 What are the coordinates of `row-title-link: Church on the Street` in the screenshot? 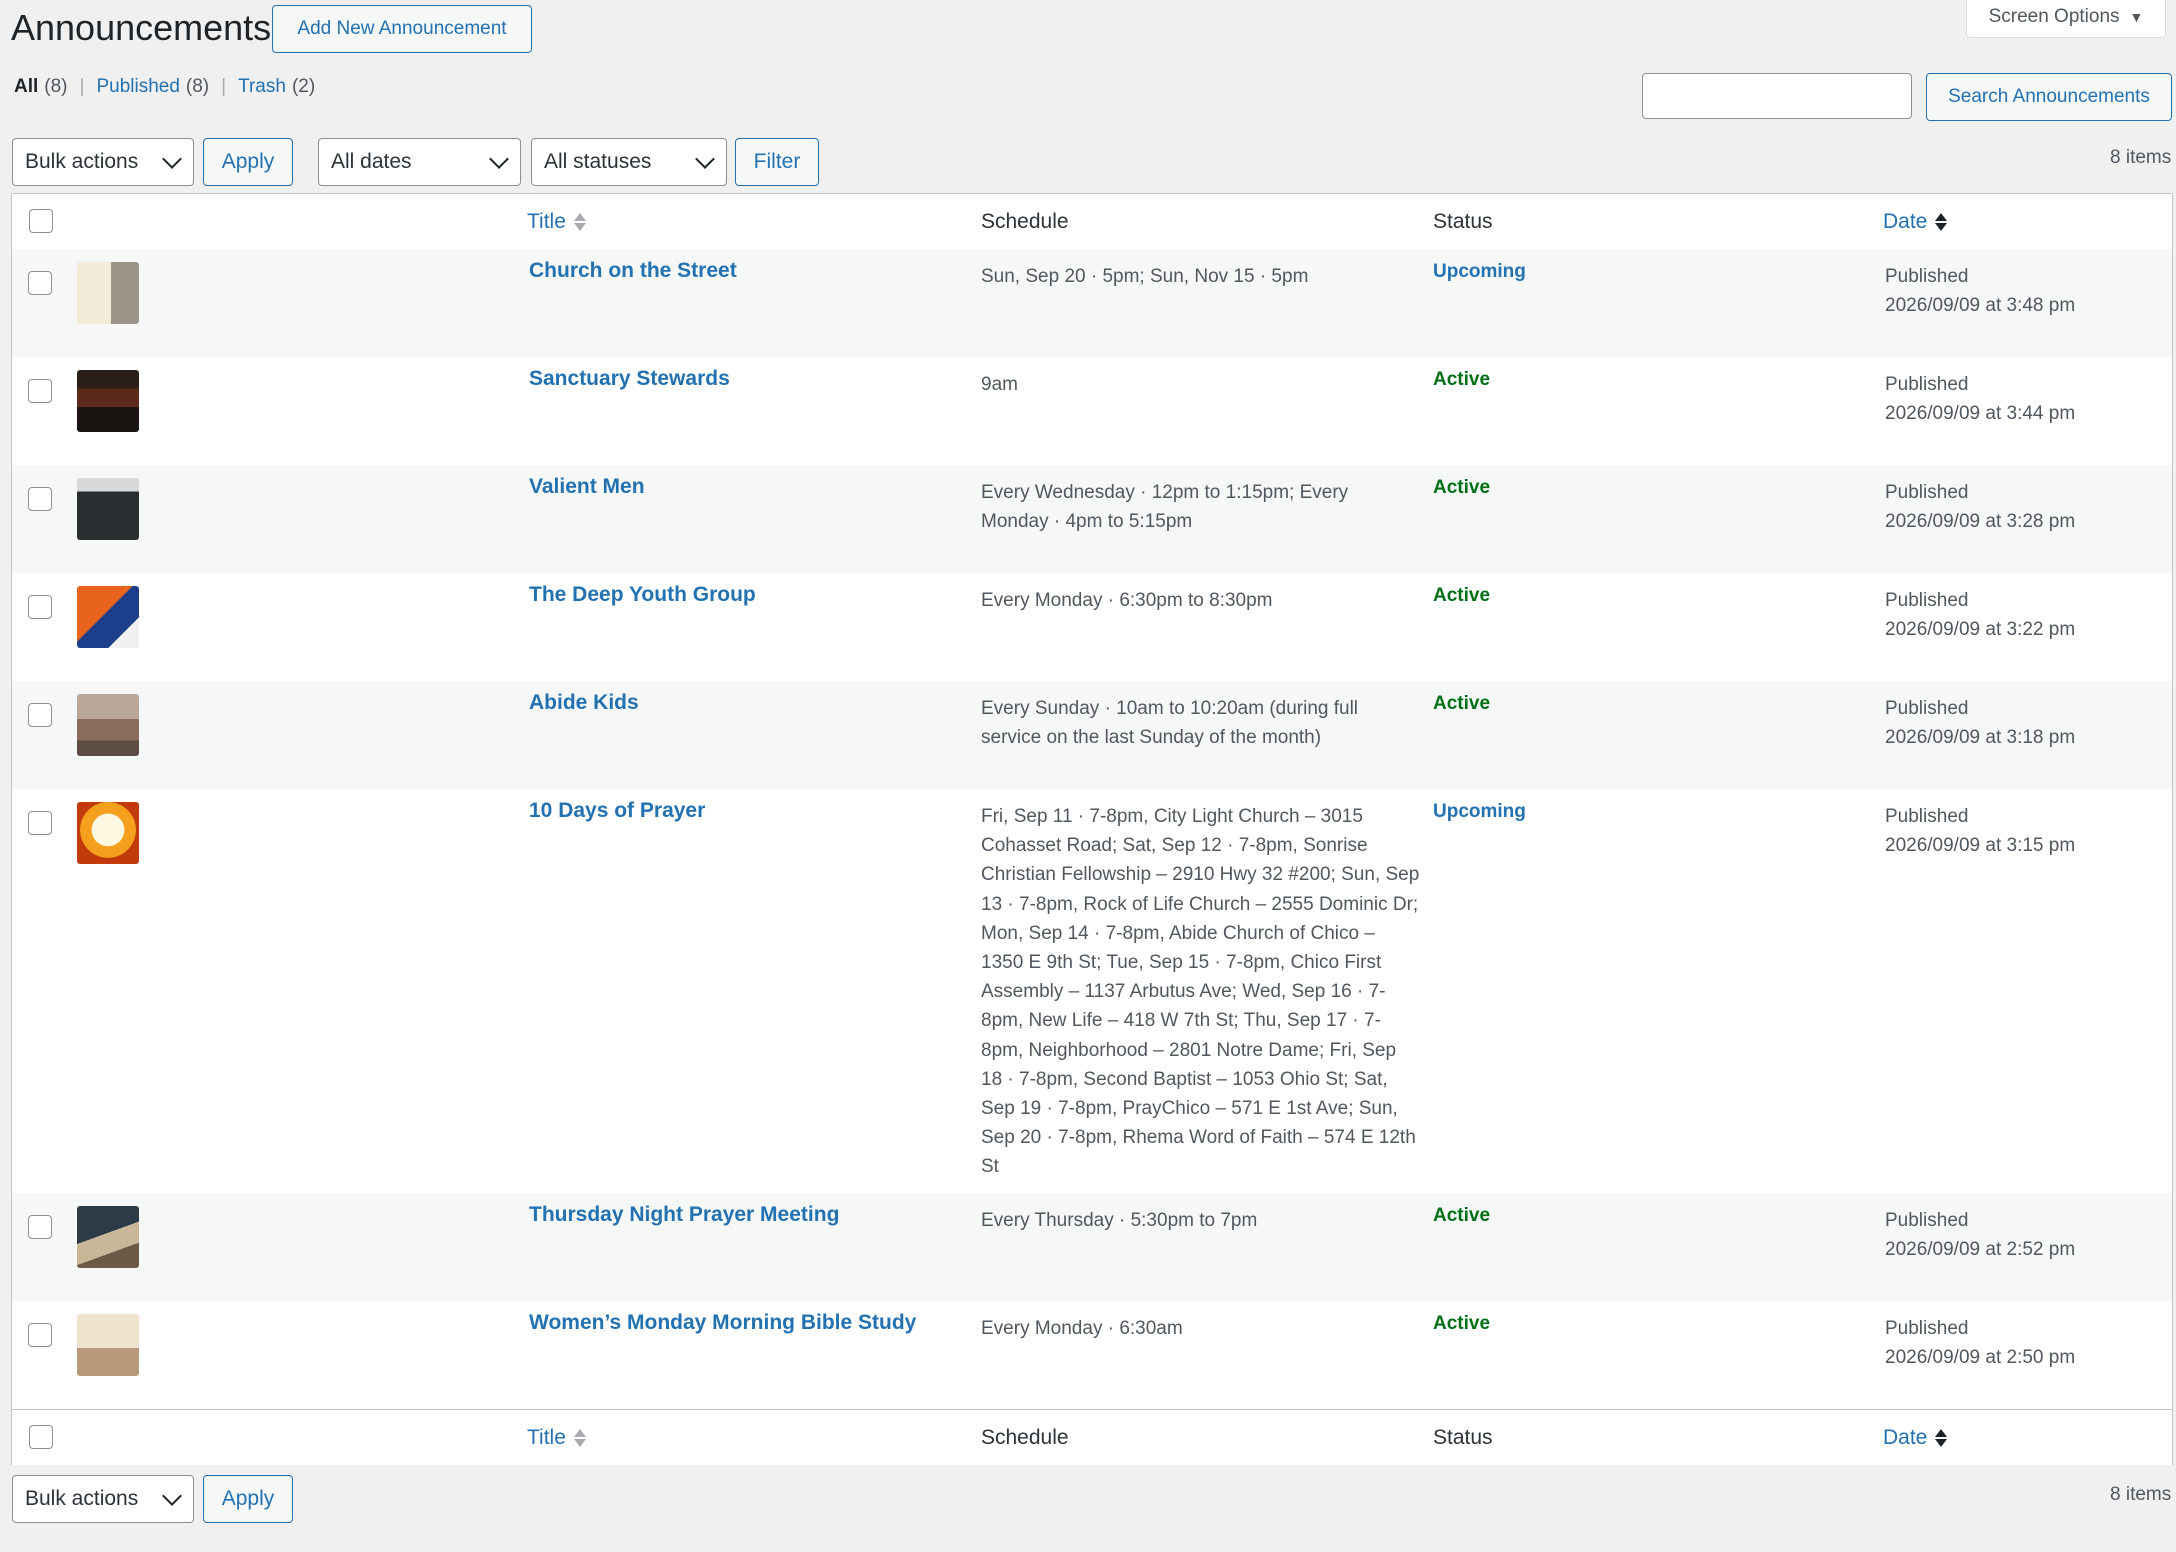 It's located at (633, 271).